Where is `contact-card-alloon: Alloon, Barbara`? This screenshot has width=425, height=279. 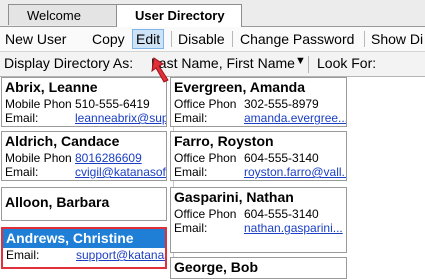
contact-card-alloon: Alloon, Barbara is located at coordinates (84, 204).